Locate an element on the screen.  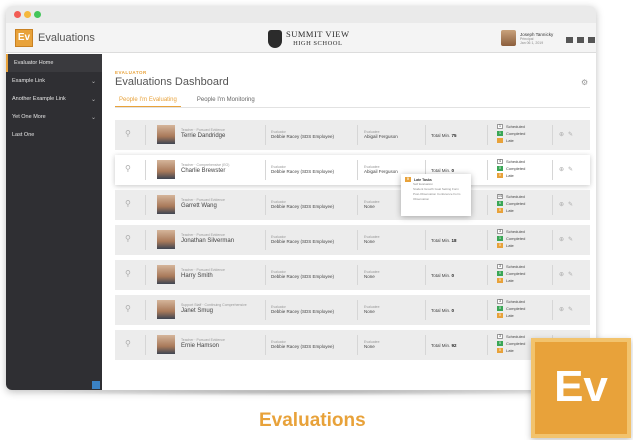
sidebar-item-evaluator-home: Evaluator Home is located at coordinates (54, 63).